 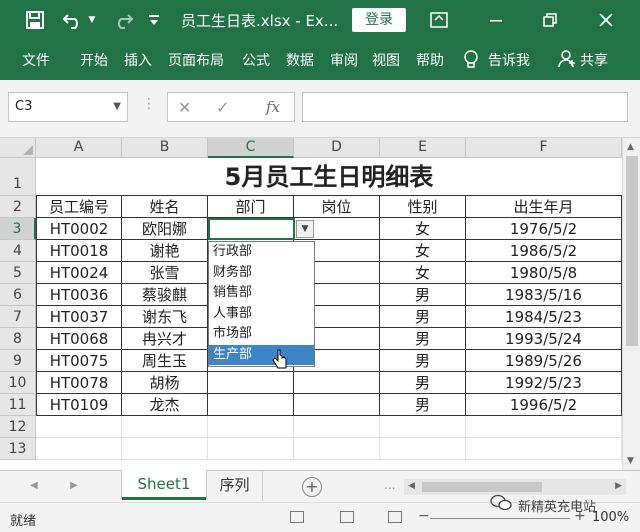 I want to click on menu-file: 文件, so click(x=36, y=60).